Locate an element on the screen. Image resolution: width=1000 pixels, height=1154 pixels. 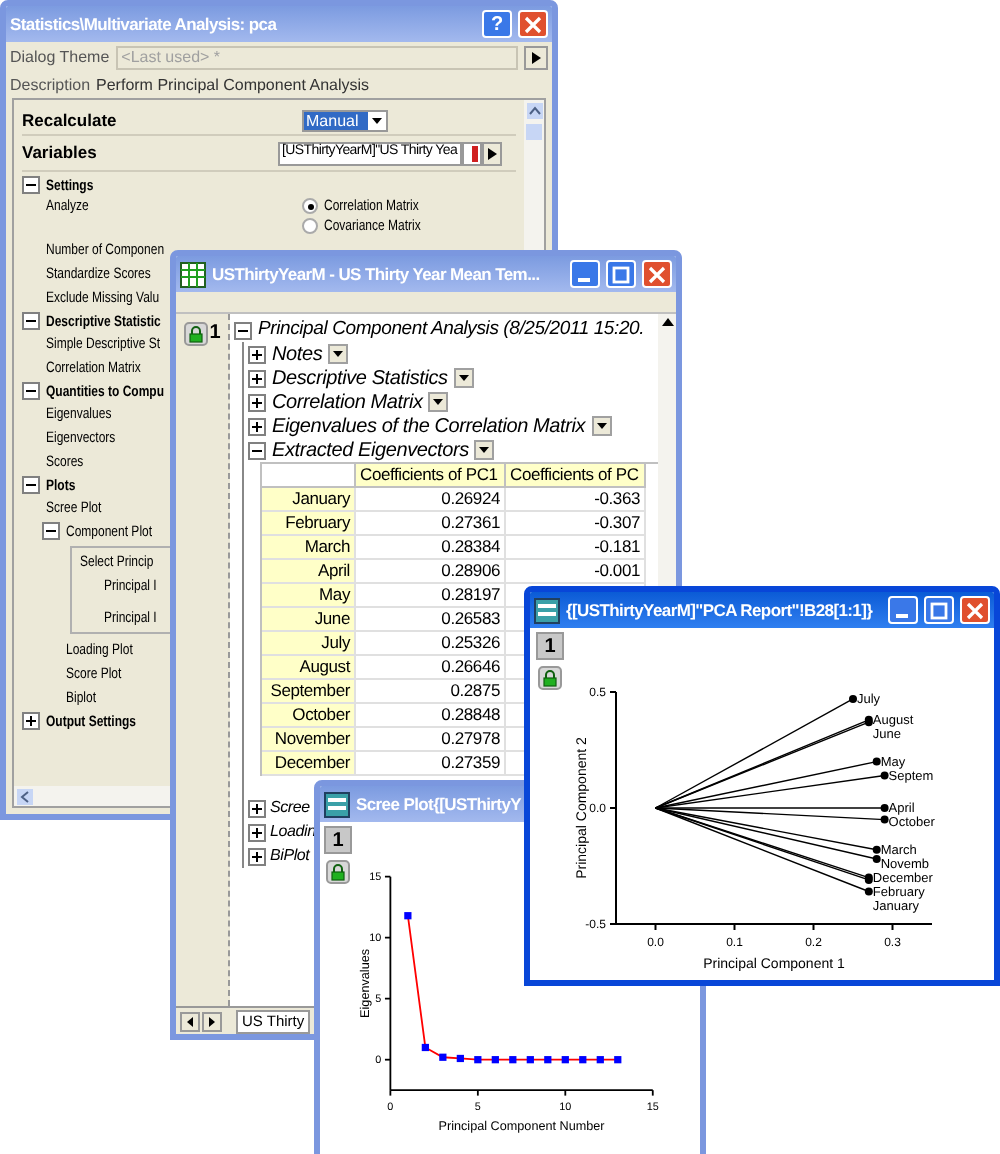
next-sheet-button is located at coordinates (212, 1021).